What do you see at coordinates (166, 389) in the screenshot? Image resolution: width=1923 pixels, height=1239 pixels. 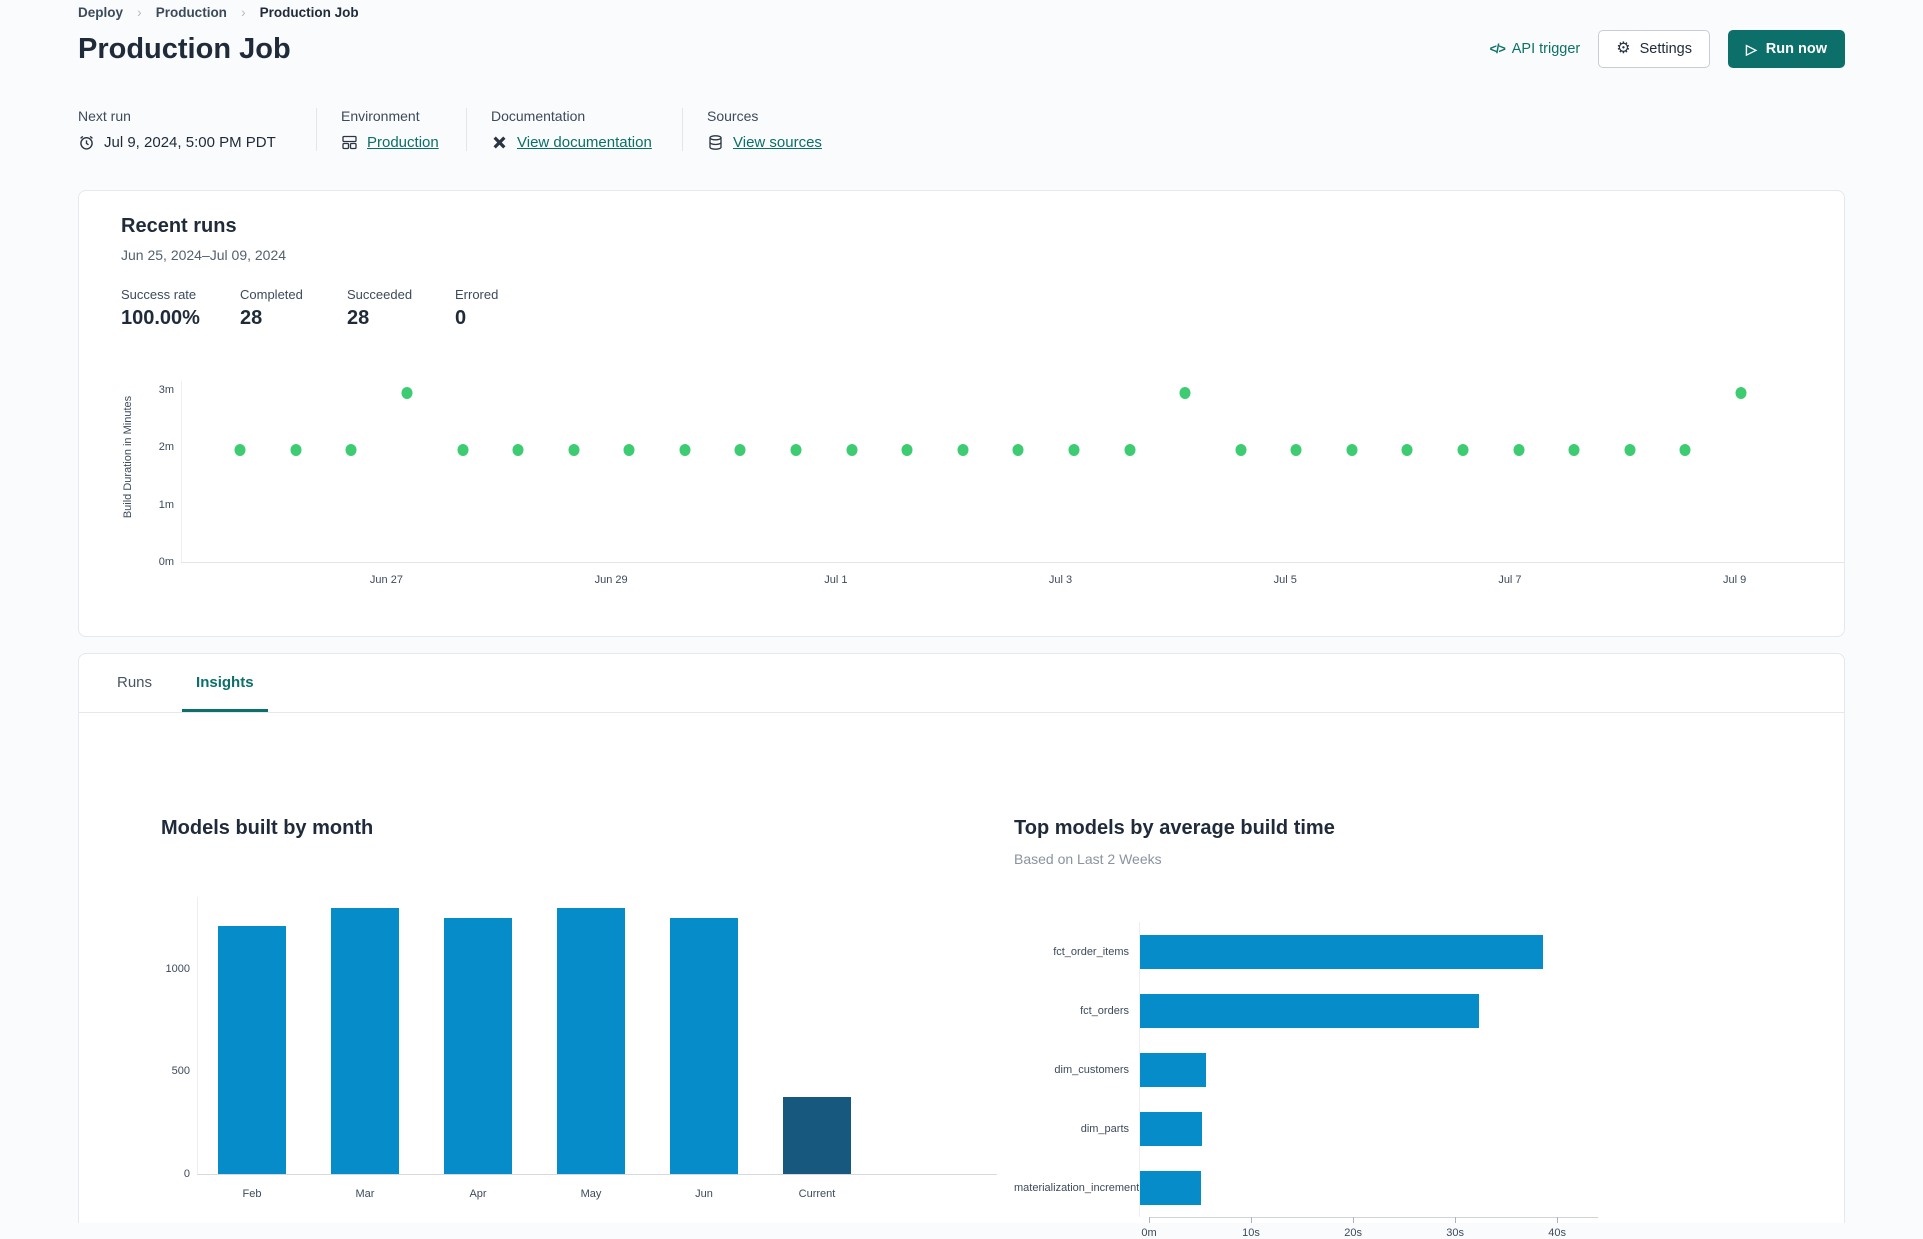 I see `scatter-y-tick: 3m` at bounding box center [166, 389].